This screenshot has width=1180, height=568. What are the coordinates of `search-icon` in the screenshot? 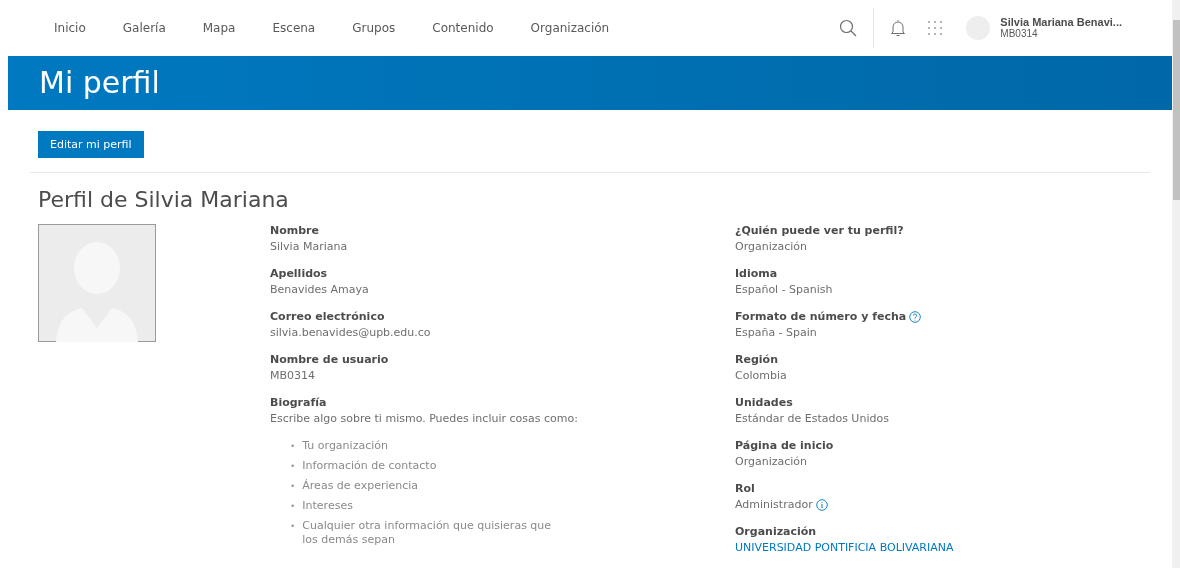 It's located at (848, 28).